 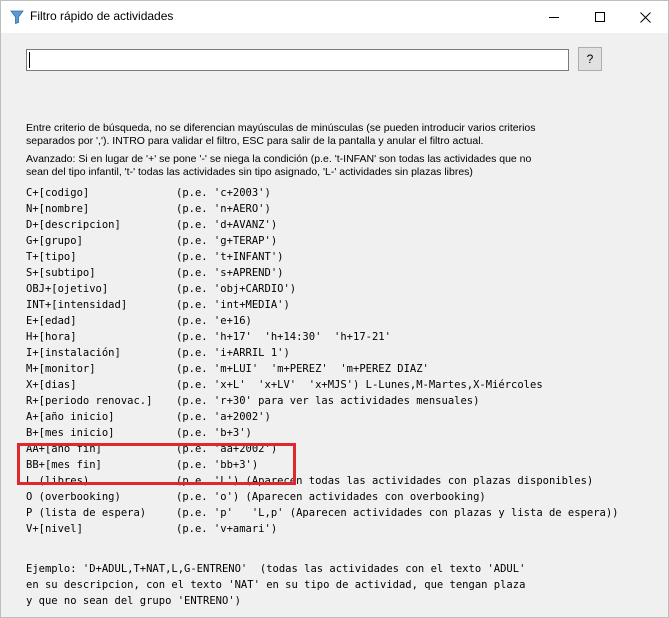 What do you see at coordinates (58, 209) in the screenshot?
I see `criteria-code: N+[nombre]` at bounding box center [58, 209].